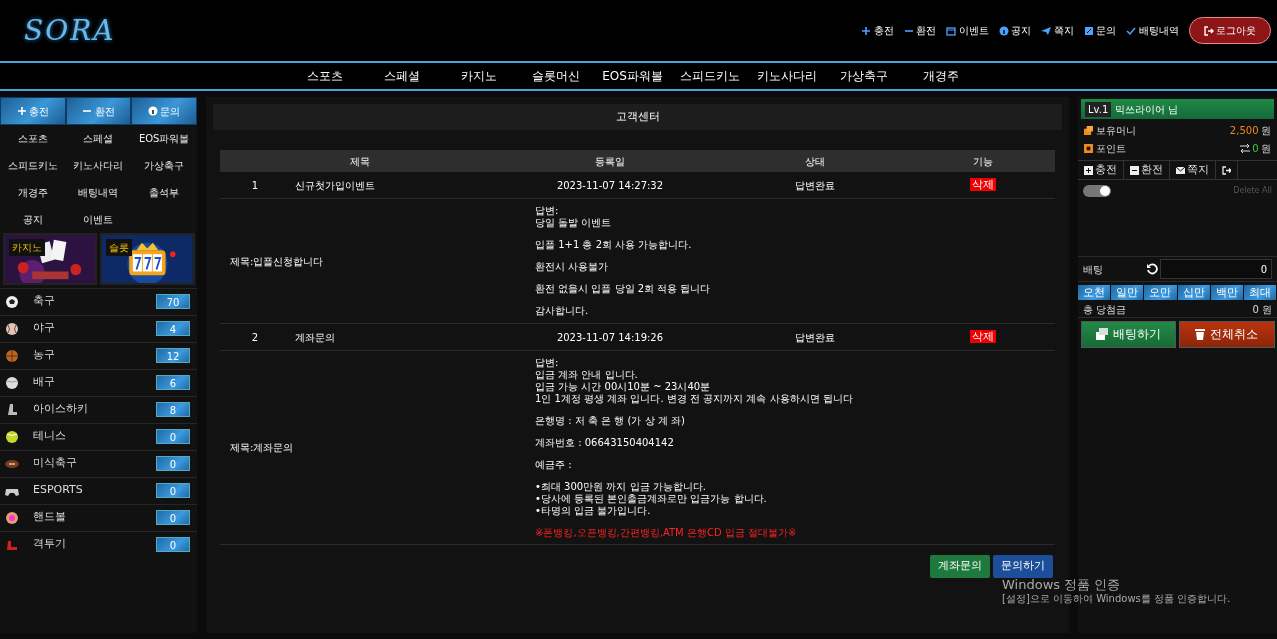 The image size is (1277, 639). I want to click on header-link: 충전, so click(877, 30).